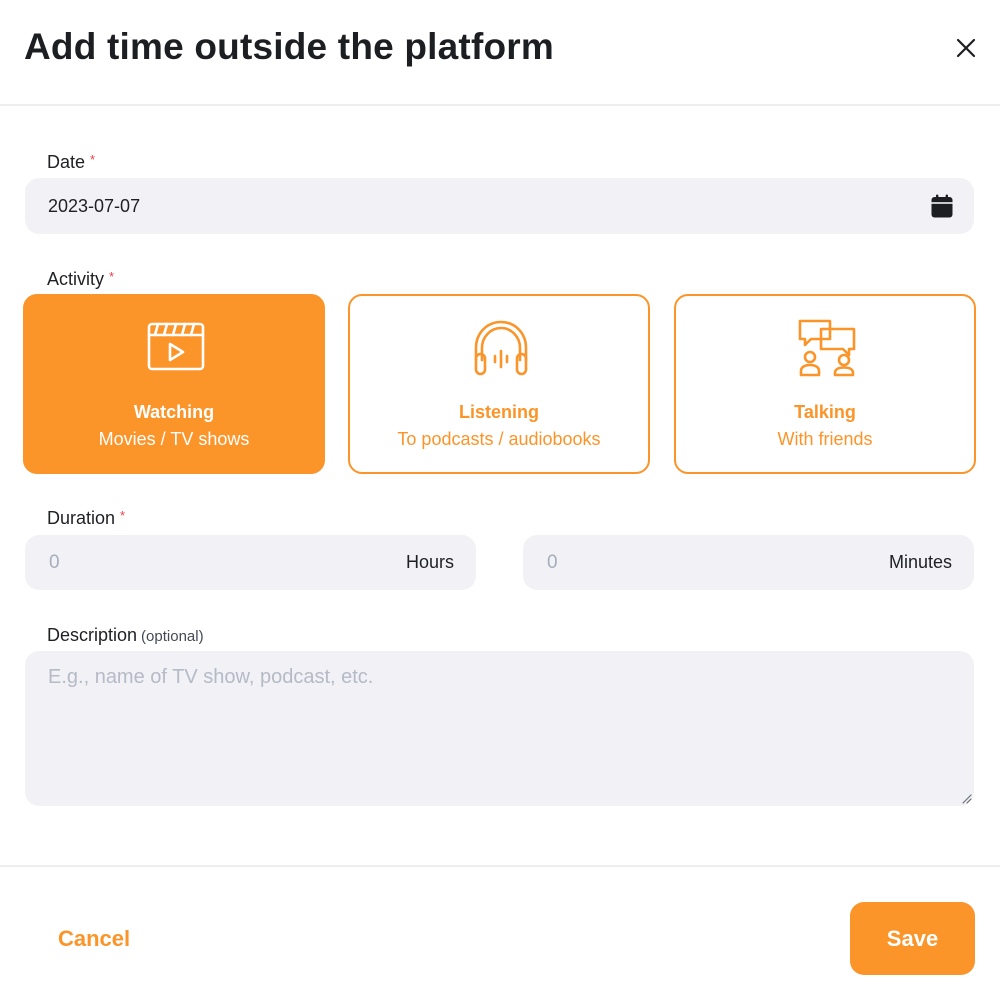  What do you see at coordinates (499, 384) in the screenshot?
I see `activity-option-listening: Listening To podcasts / audiobooks` at bounding box center [499, 384].